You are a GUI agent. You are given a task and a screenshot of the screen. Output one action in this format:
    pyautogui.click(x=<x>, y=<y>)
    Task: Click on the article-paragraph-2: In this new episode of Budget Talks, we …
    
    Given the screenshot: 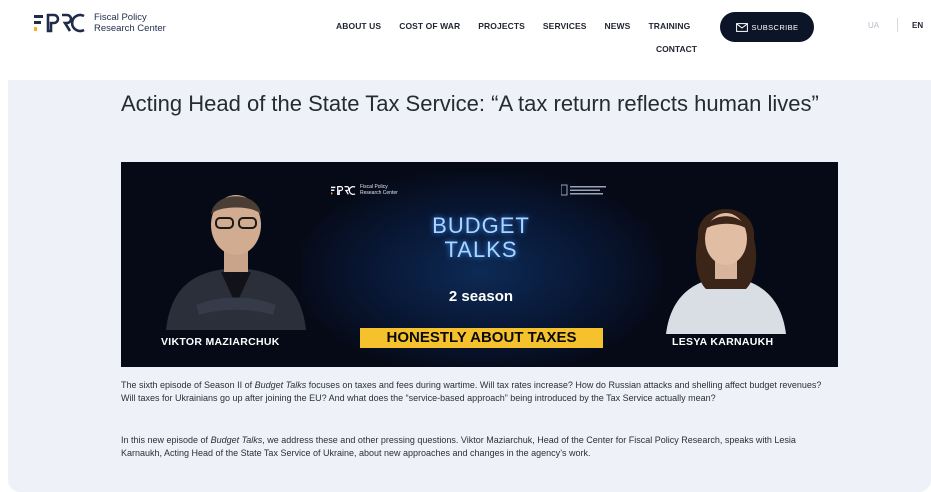 What is the action you would take?
    pyautogui.click(x=477, y=446)
    